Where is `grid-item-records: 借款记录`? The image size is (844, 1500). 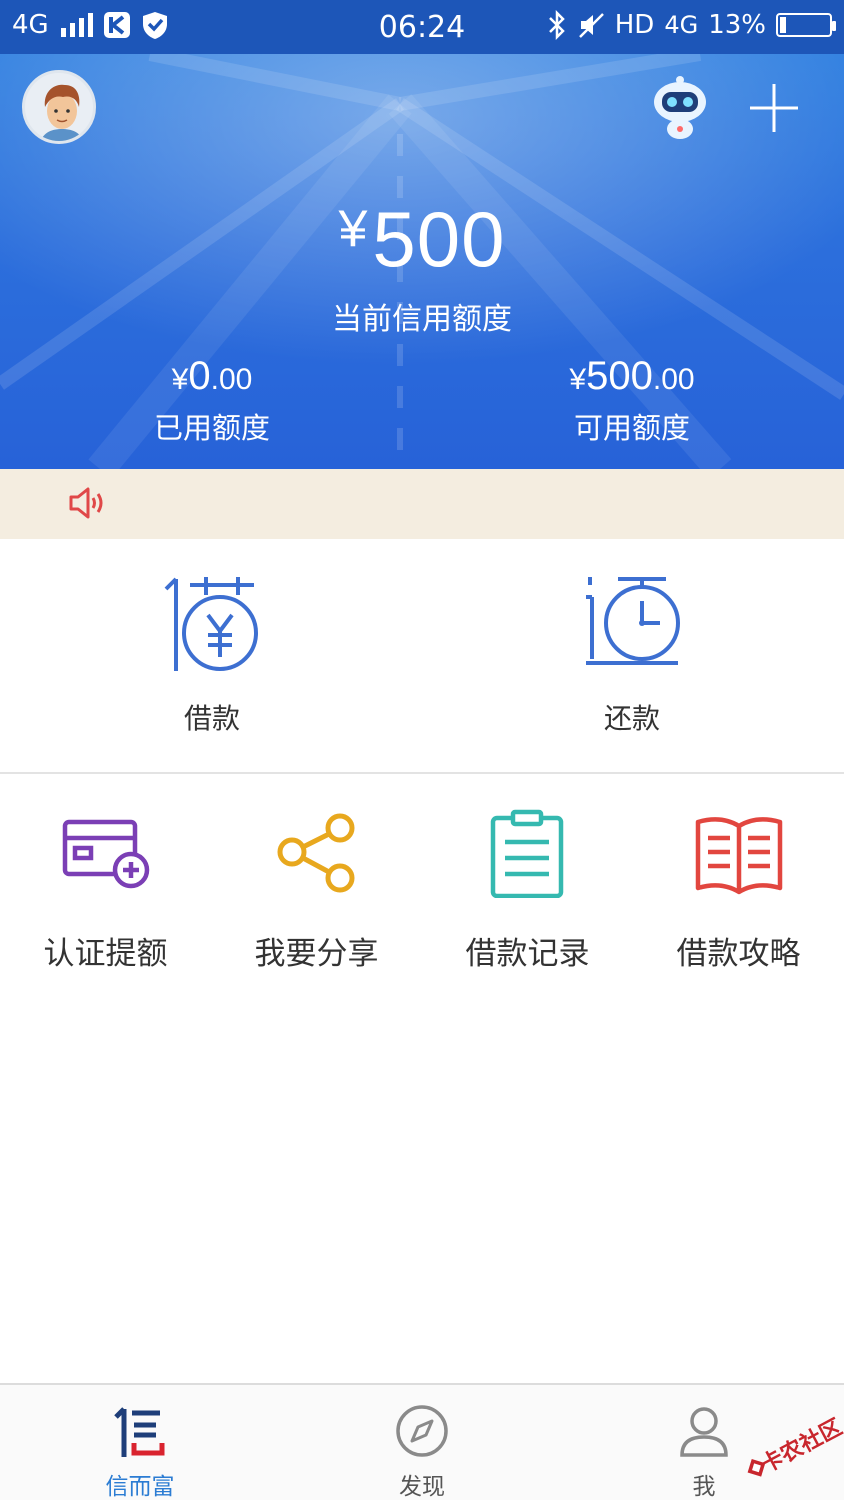 grid-item-records: 借款记录 is located at coordinates (527, 890).